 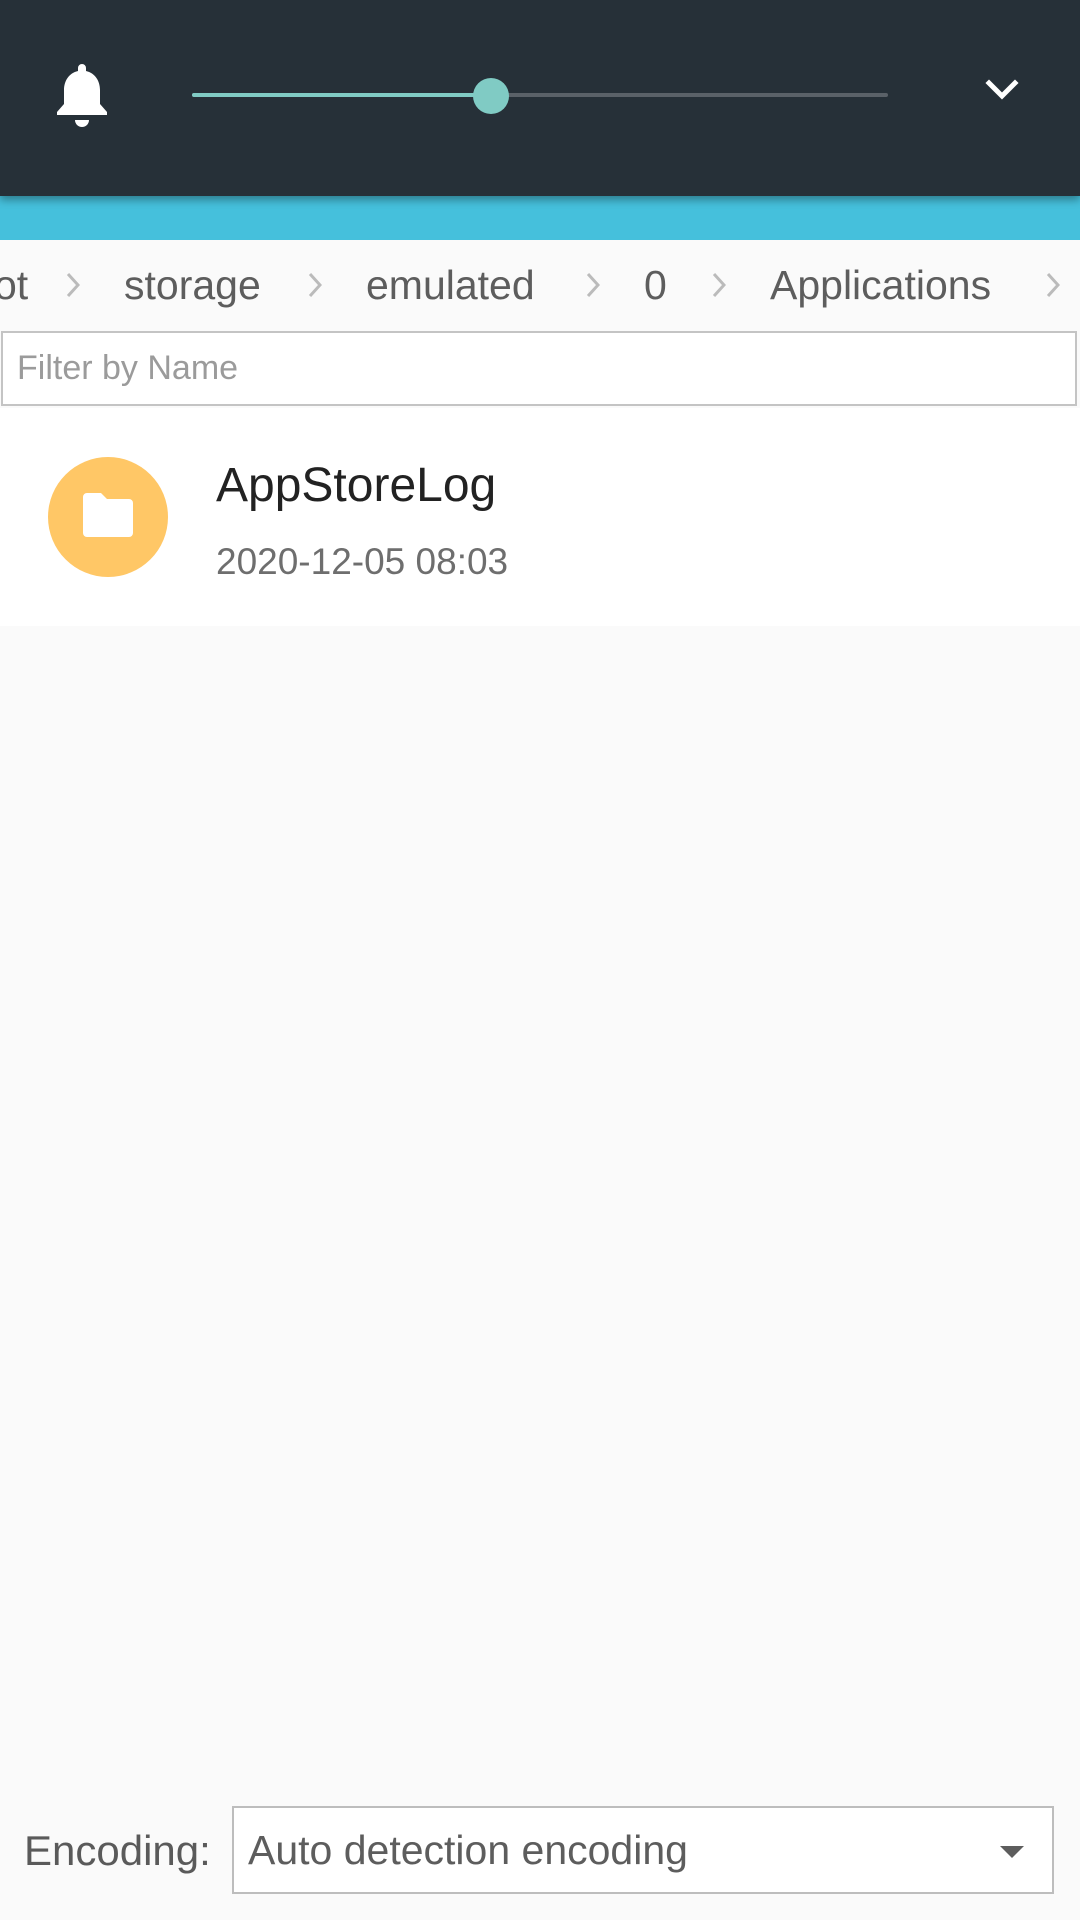 What do you see at coordinates (342, 95) in the screenshot?
I see `slider-fill` at bounding box center [342, 95].